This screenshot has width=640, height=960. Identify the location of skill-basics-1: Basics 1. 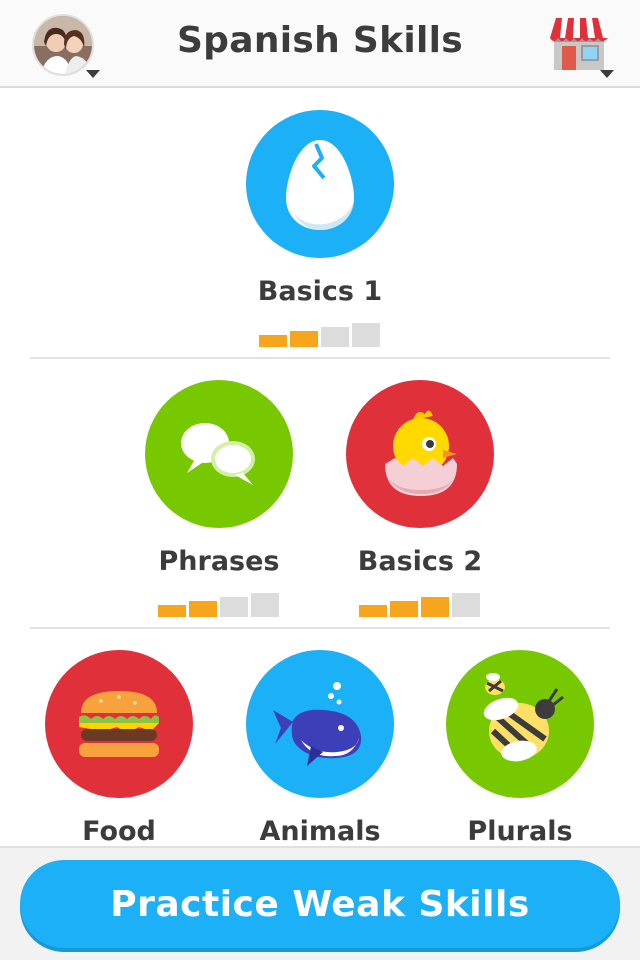
(320, 228).